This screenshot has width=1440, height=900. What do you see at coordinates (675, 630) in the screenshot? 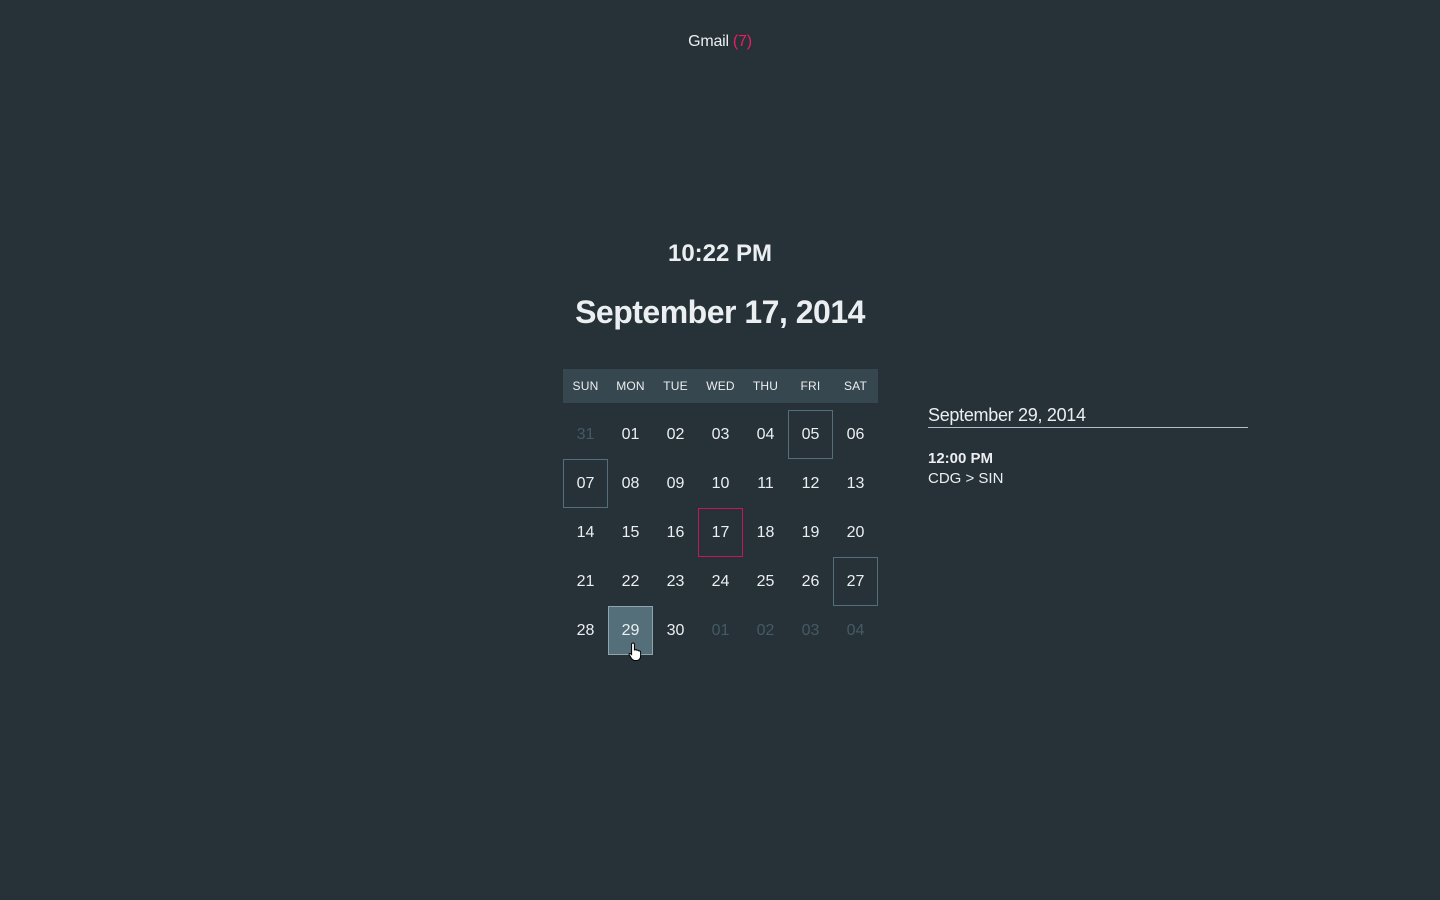
I see `calendar-day: 30` at bounding box center [675, 630].